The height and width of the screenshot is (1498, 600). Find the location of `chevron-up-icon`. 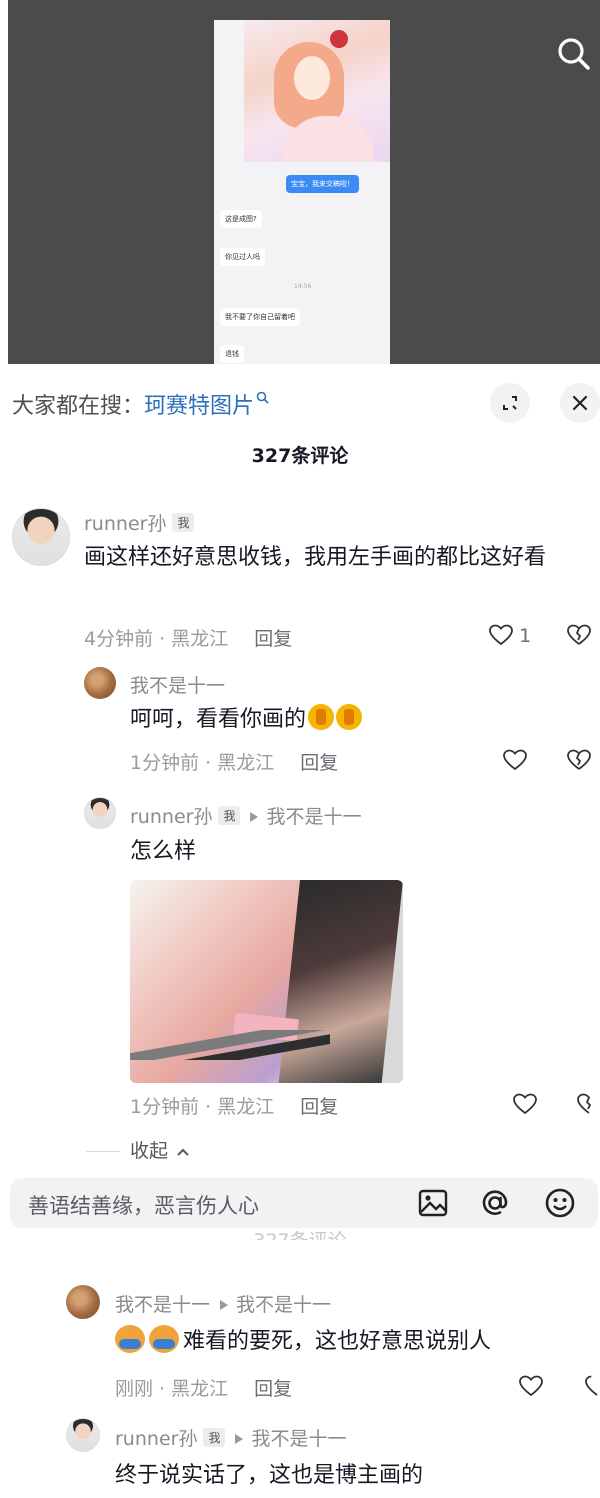

chevron-up-icon is located at coordinates (183, 1152).